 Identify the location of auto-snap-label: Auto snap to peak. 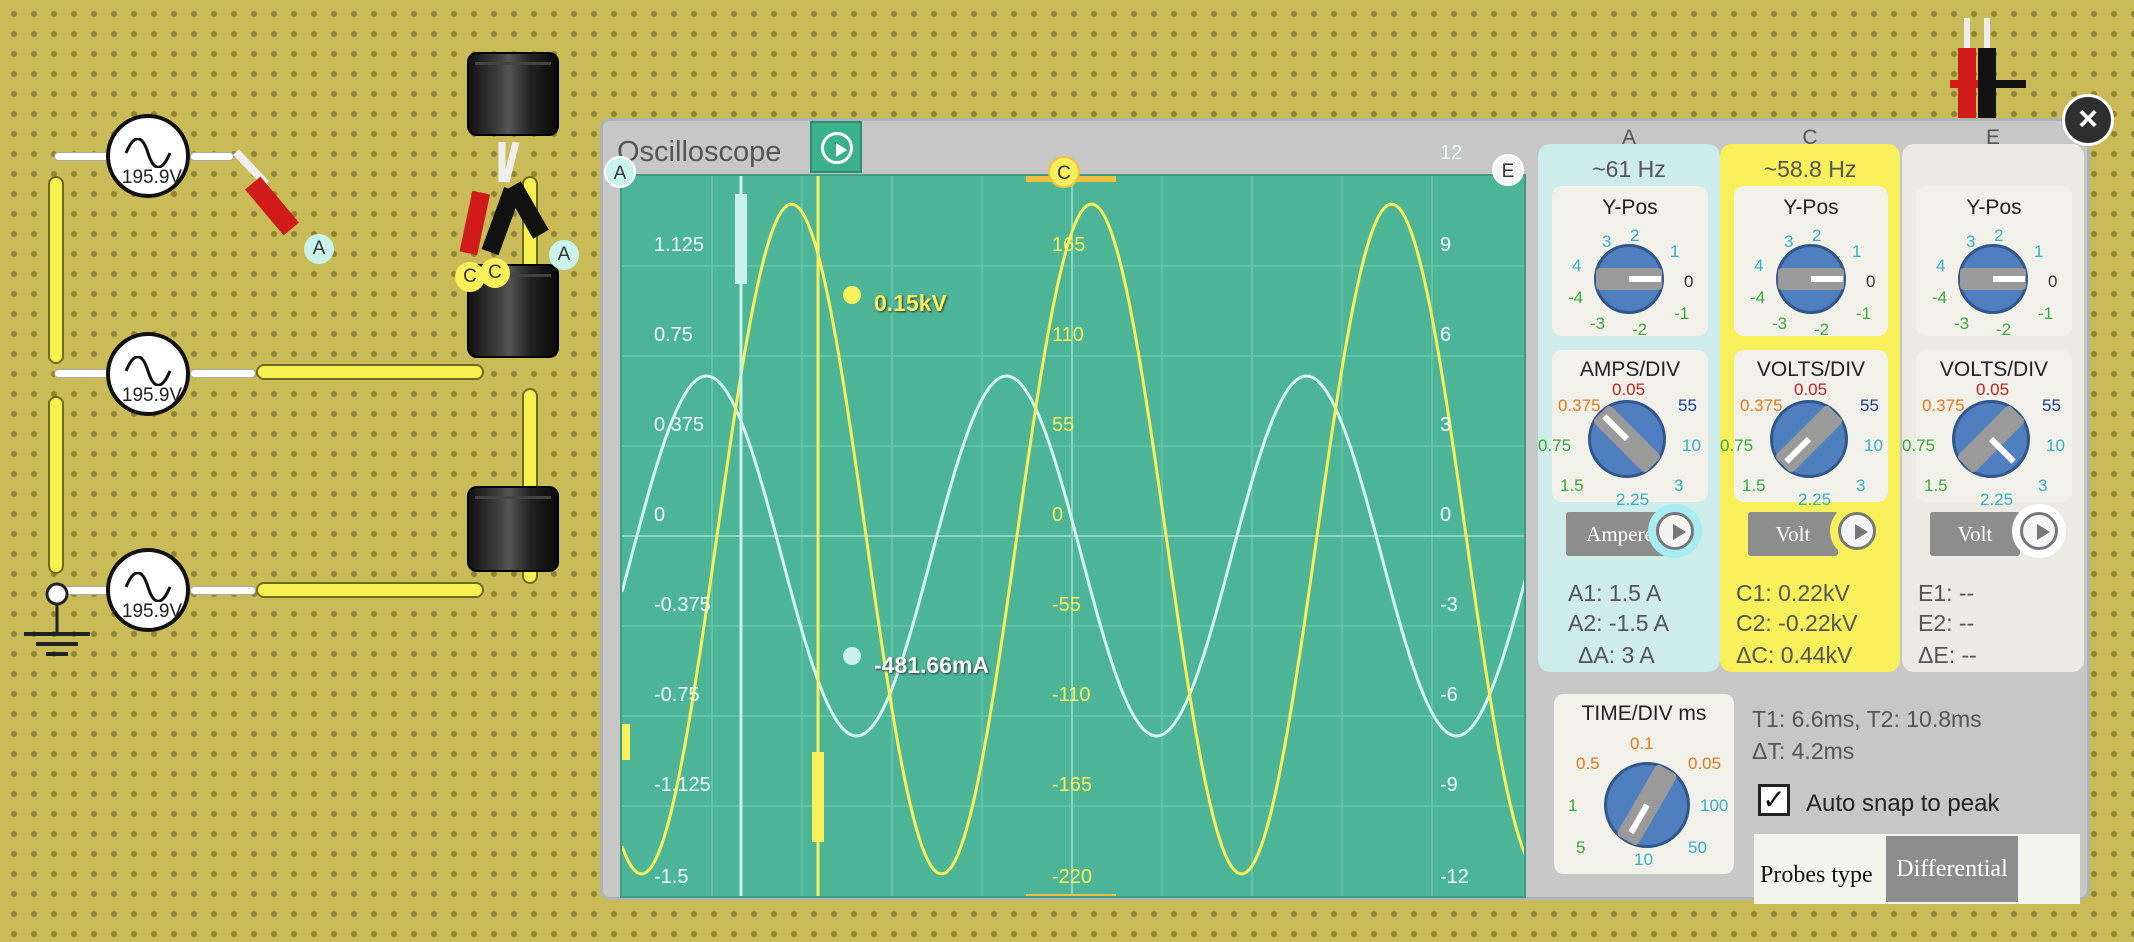
(1903, 803).